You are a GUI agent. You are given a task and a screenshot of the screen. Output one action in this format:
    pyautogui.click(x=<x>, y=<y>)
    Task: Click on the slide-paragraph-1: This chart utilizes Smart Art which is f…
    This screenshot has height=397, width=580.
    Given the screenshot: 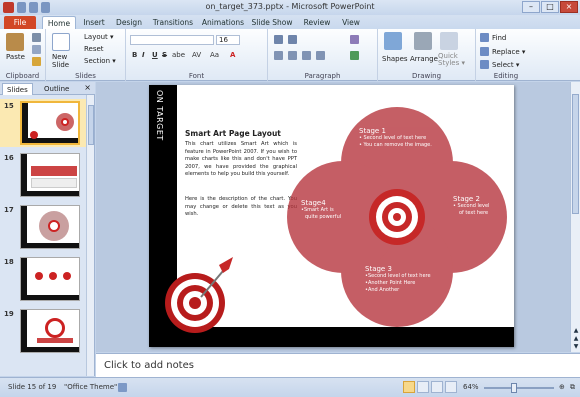 What is the action you would take?
    pyautogui.click(x=241, y=160)
    